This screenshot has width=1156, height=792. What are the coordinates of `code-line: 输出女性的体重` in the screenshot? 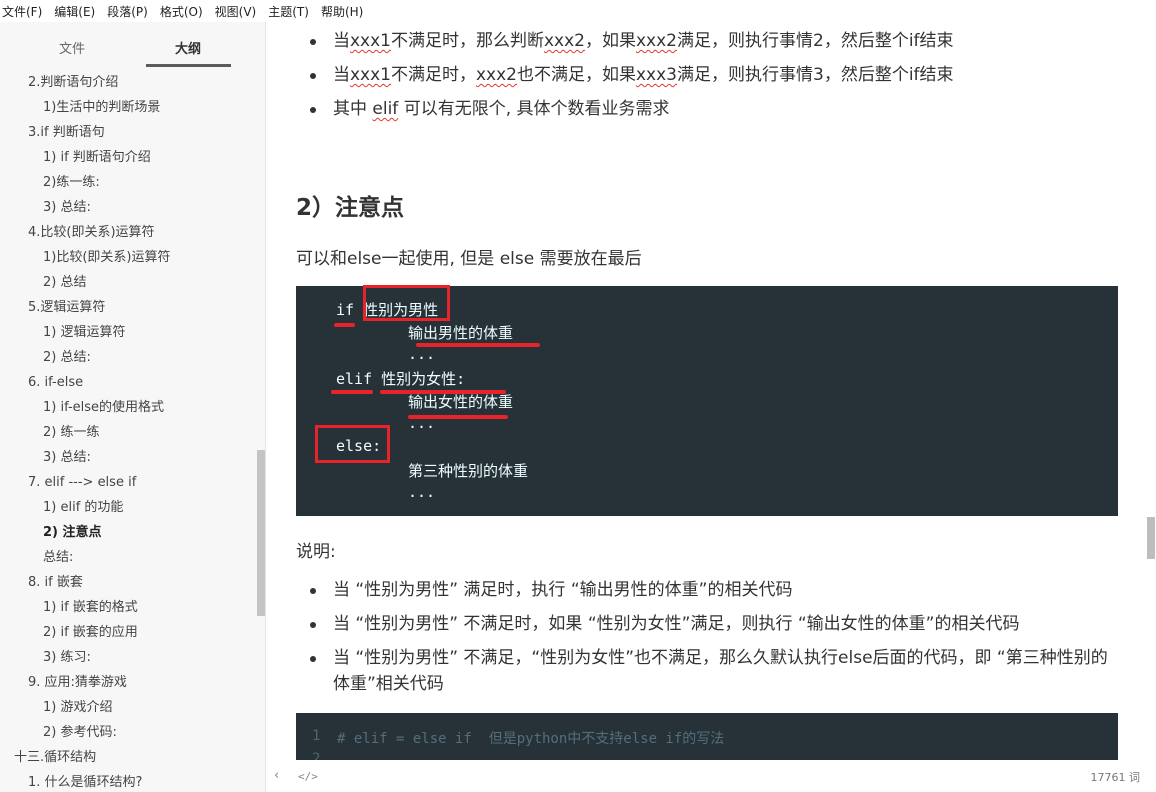 It's located at (461, 402).